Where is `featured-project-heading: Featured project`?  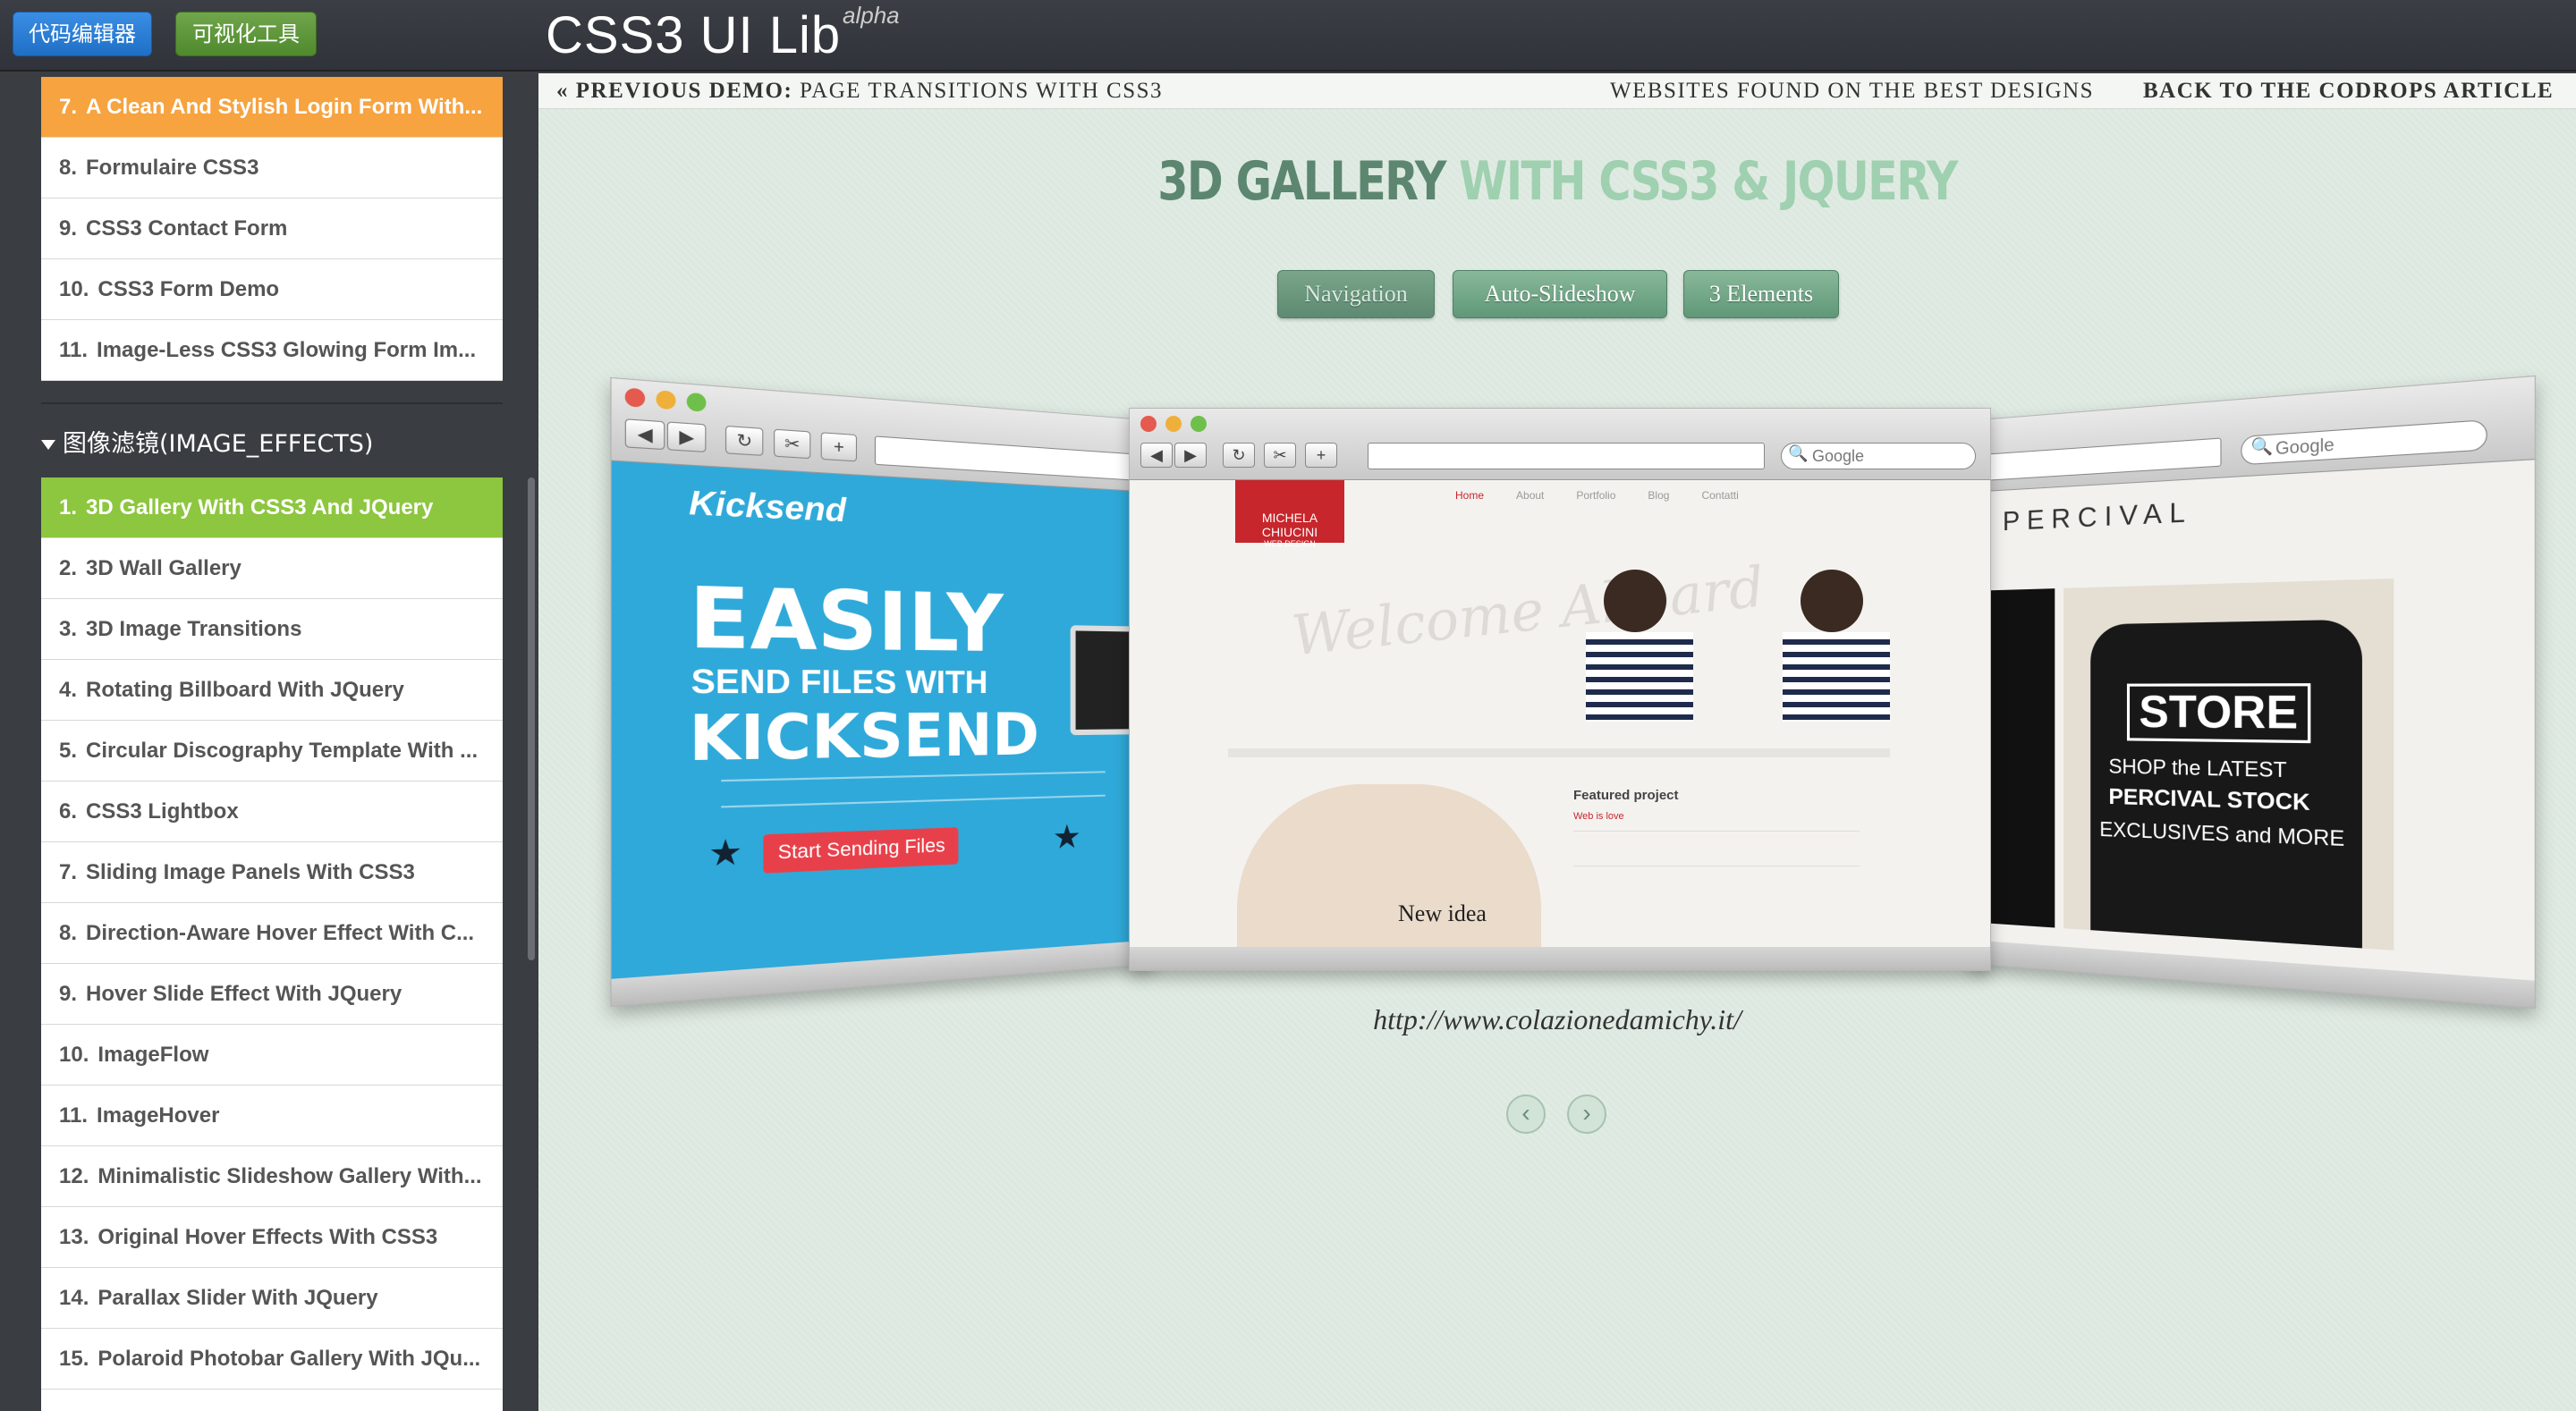 featured-project-heading: Featured project is located at coordinates (1626, 795).